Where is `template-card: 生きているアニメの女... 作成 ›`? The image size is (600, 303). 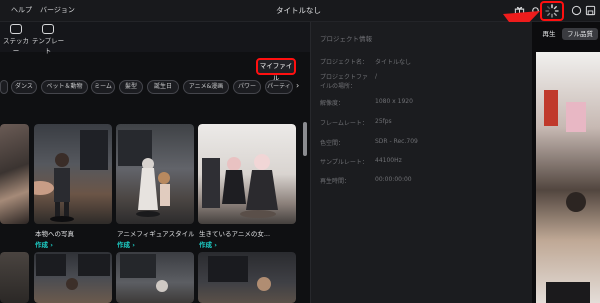
template-card: 生きているアニメの女... 作成 › is located at coordinates (247, 186).